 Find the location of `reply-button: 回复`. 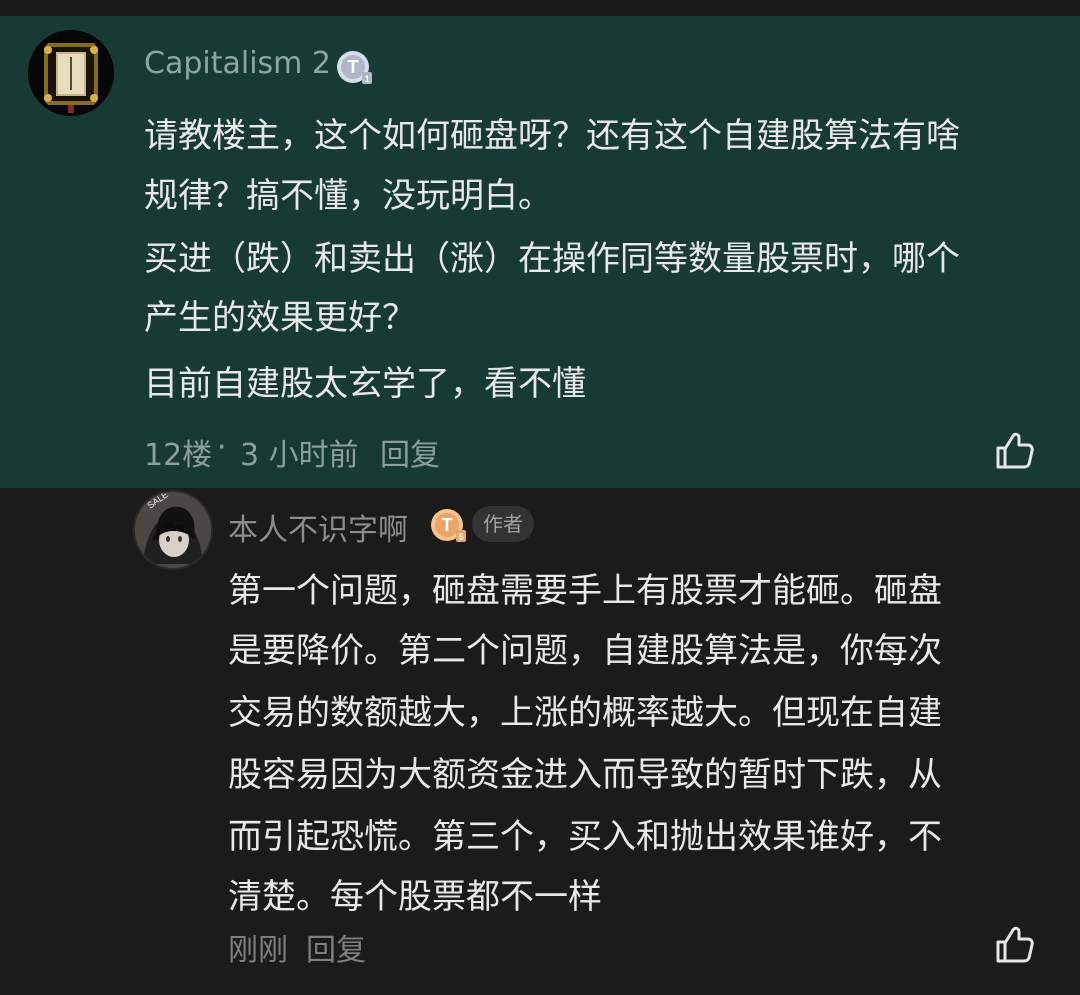

reply-button: 回复 is located at coordinates (336, 947).